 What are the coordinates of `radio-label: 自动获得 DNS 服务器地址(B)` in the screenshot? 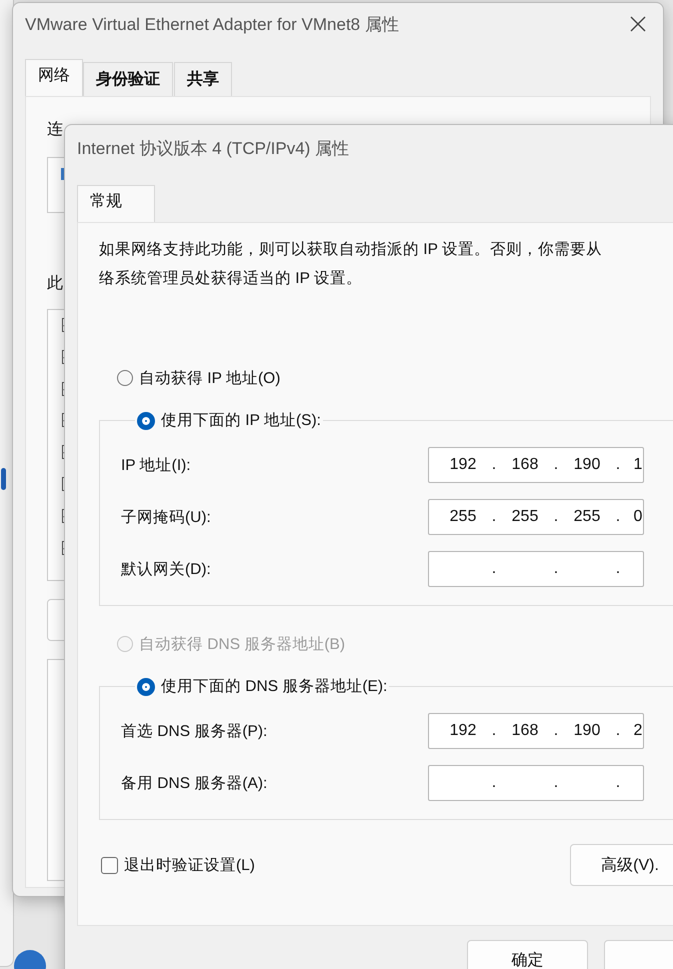 It's located at (242, 644).